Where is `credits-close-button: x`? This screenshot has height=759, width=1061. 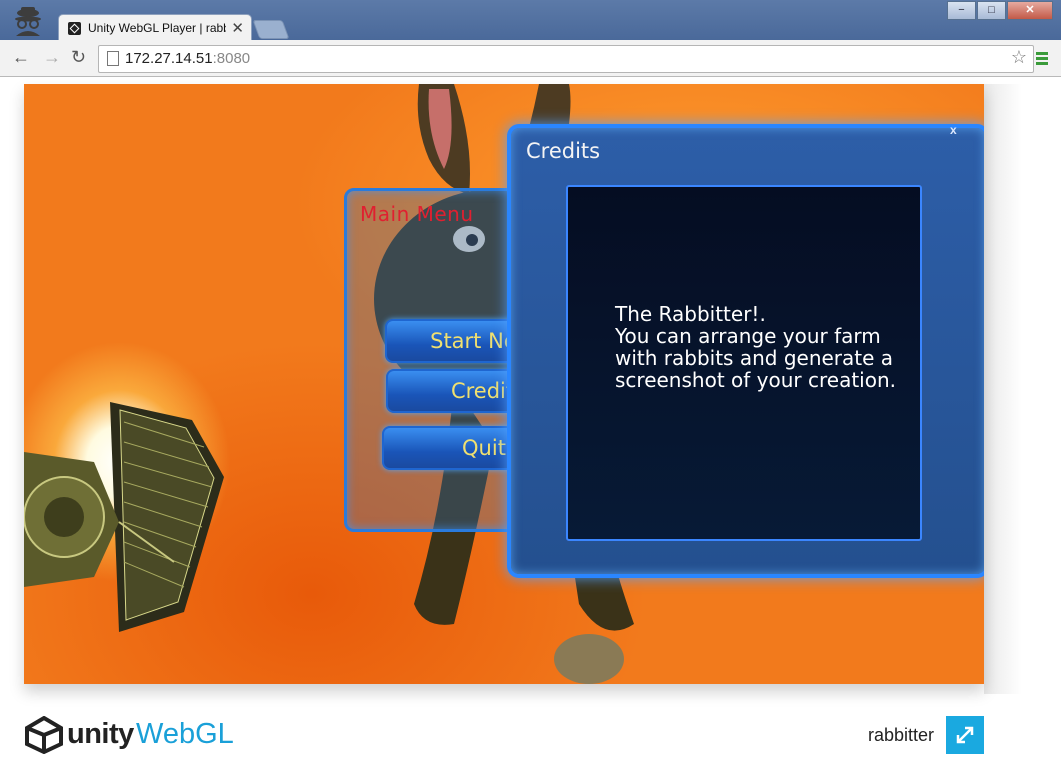
credits-close-button: x is located at coordinates (953, 130).